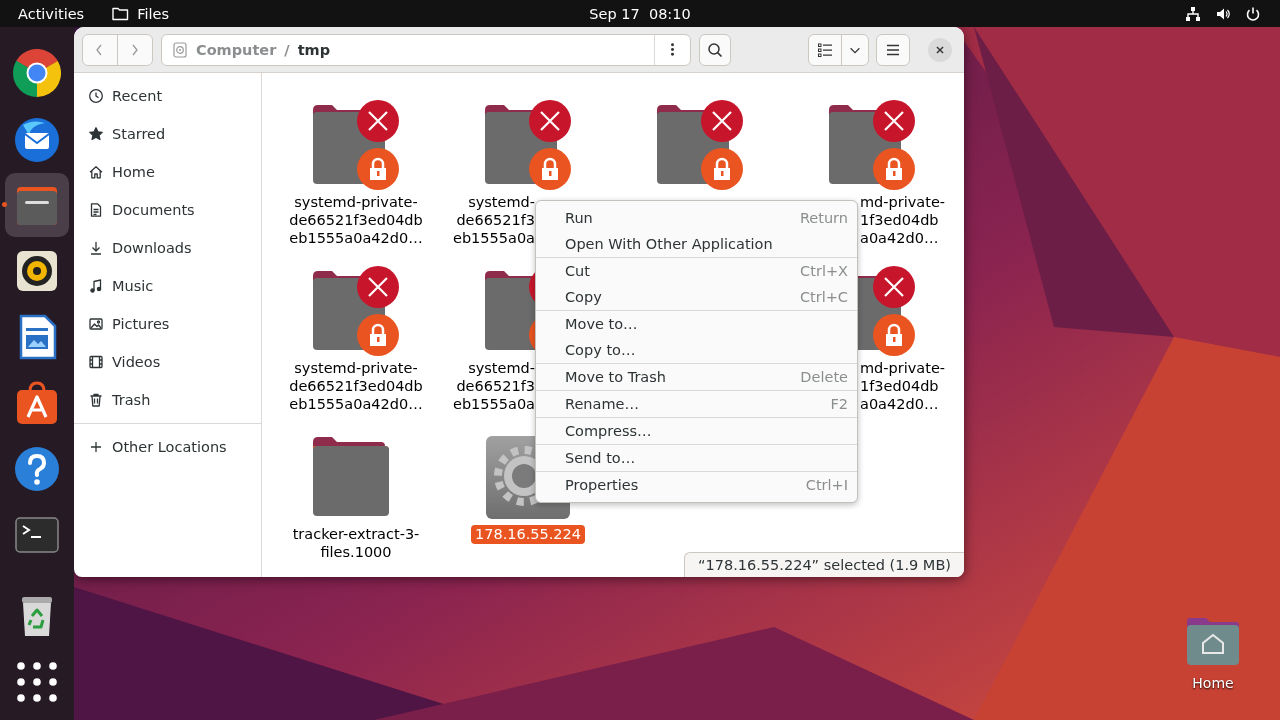 The height and width of the screenshot is (720, 1280). Describe the element at coordinates (167, 172) in the screenshot. I see `sidebar-item: Home` at that location.